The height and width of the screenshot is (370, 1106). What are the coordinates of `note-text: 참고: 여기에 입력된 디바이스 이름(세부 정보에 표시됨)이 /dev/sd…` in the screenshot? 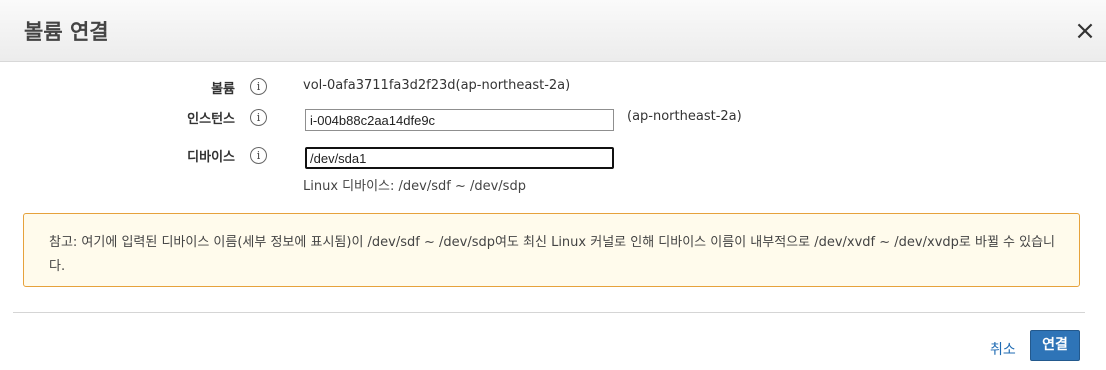 It's located at (552, 254).